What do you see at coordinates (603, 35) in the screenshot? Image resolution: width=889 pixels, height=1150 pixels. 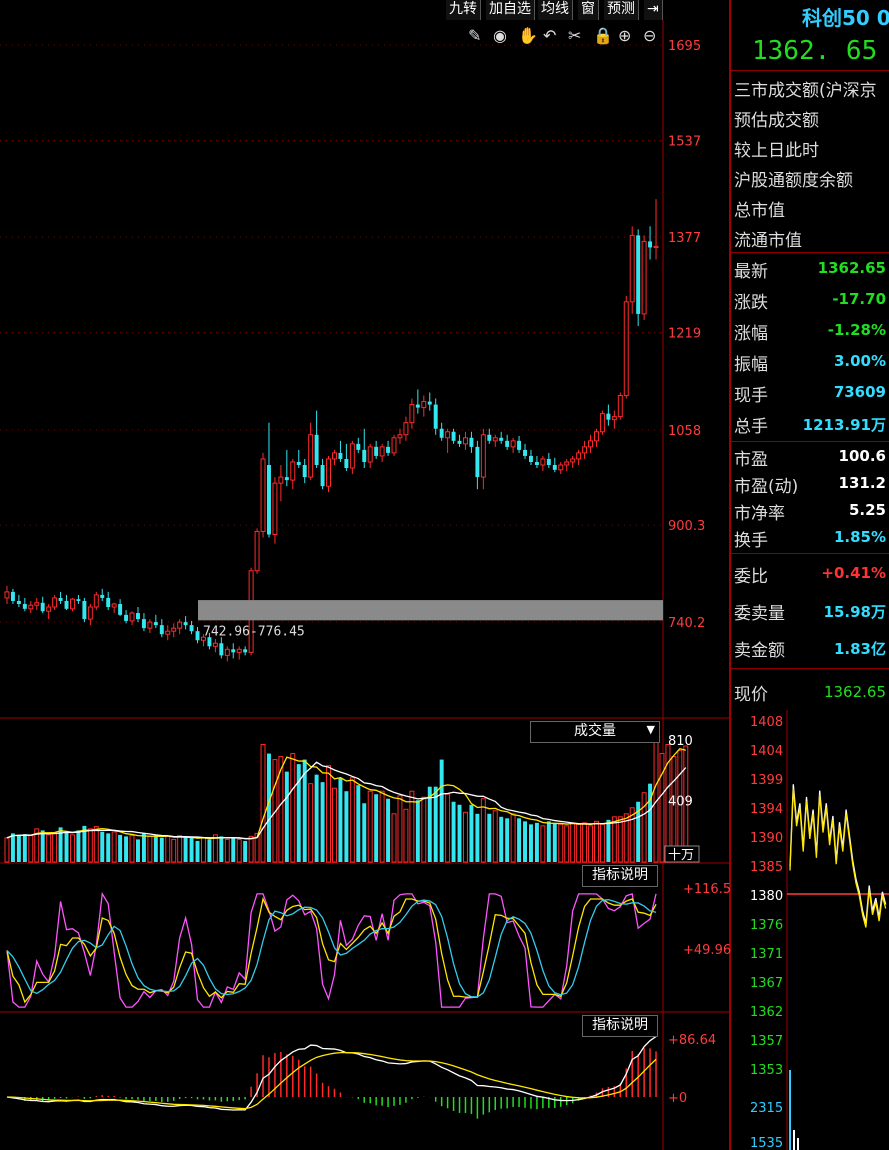 I see `lock-icon: 🔒` at bounding box center [603, 35].